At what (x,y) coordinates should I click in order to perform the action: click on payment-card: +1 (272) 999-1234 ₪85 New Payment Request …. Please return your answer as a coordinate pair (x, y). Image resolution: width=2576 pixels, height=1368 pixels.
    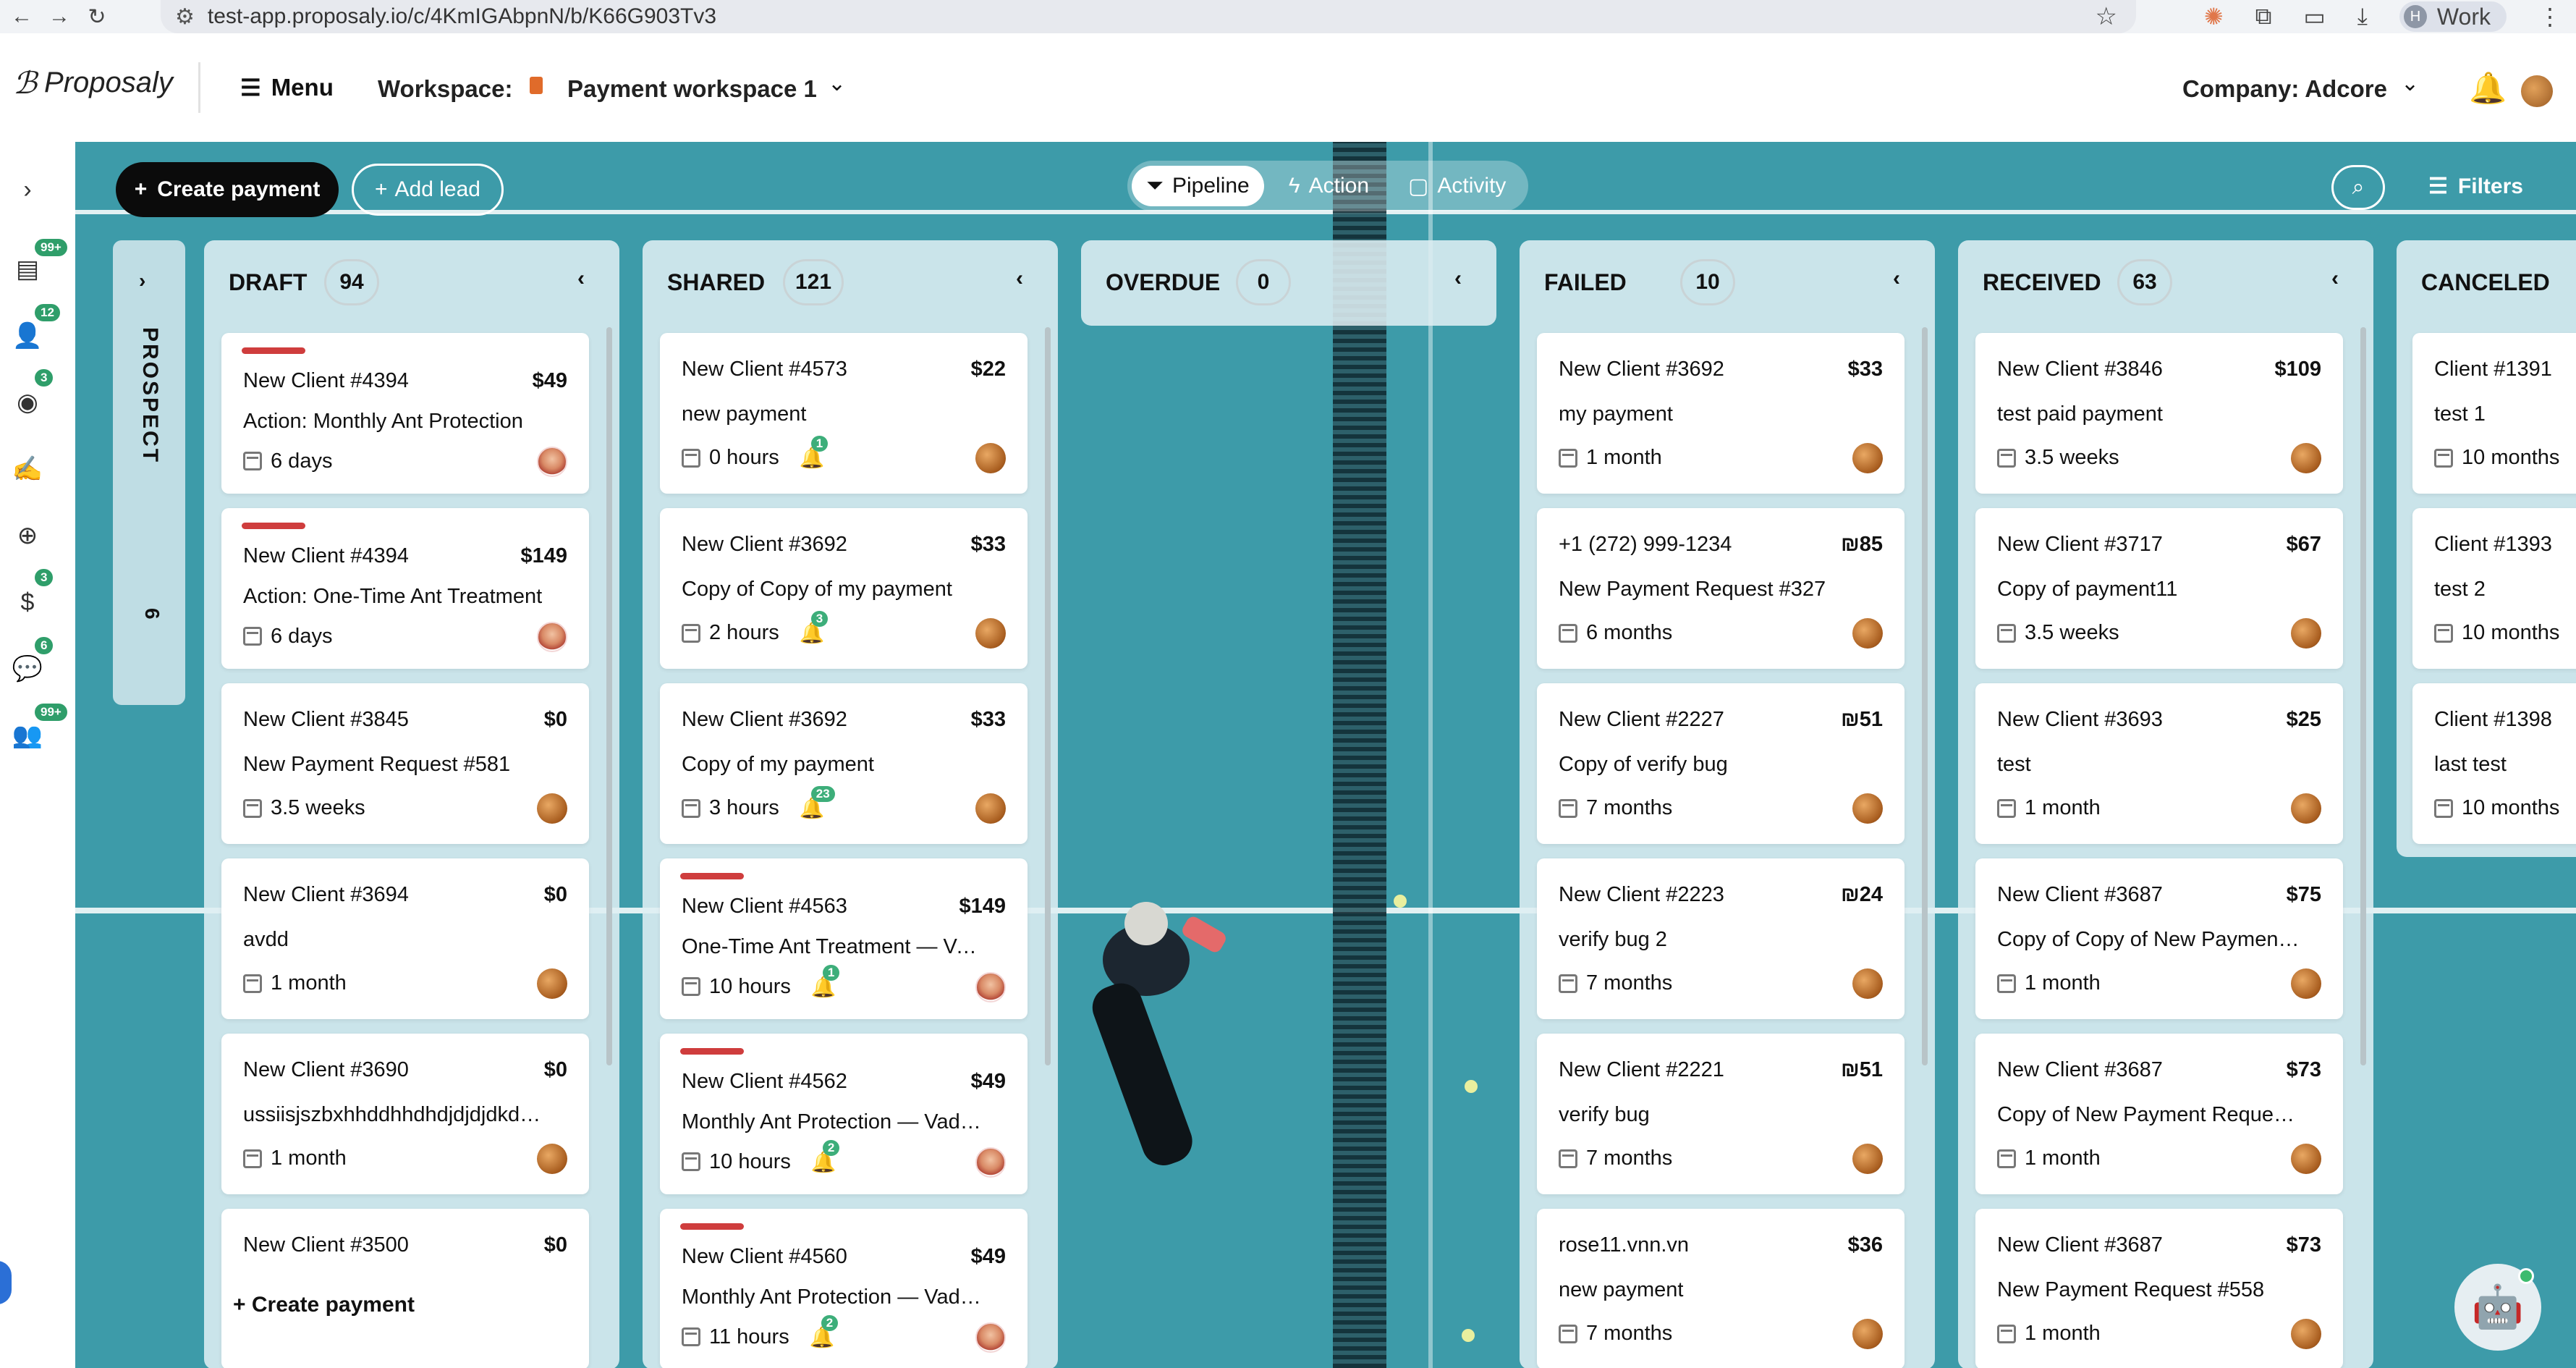
    Looking at the image, I should click on (1721, 588).